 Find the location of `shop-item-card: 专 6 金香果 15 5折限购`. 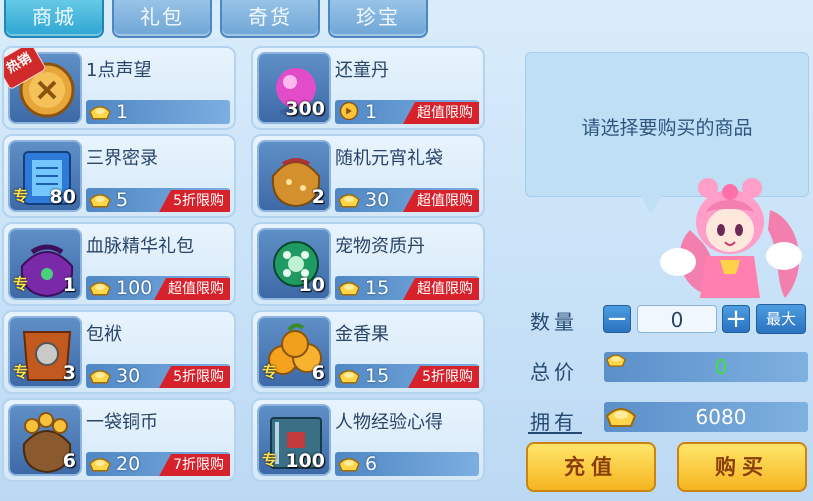

shop-item-card: 专 6 金香果 15 5折限购 is located at coordinates (368, 352).